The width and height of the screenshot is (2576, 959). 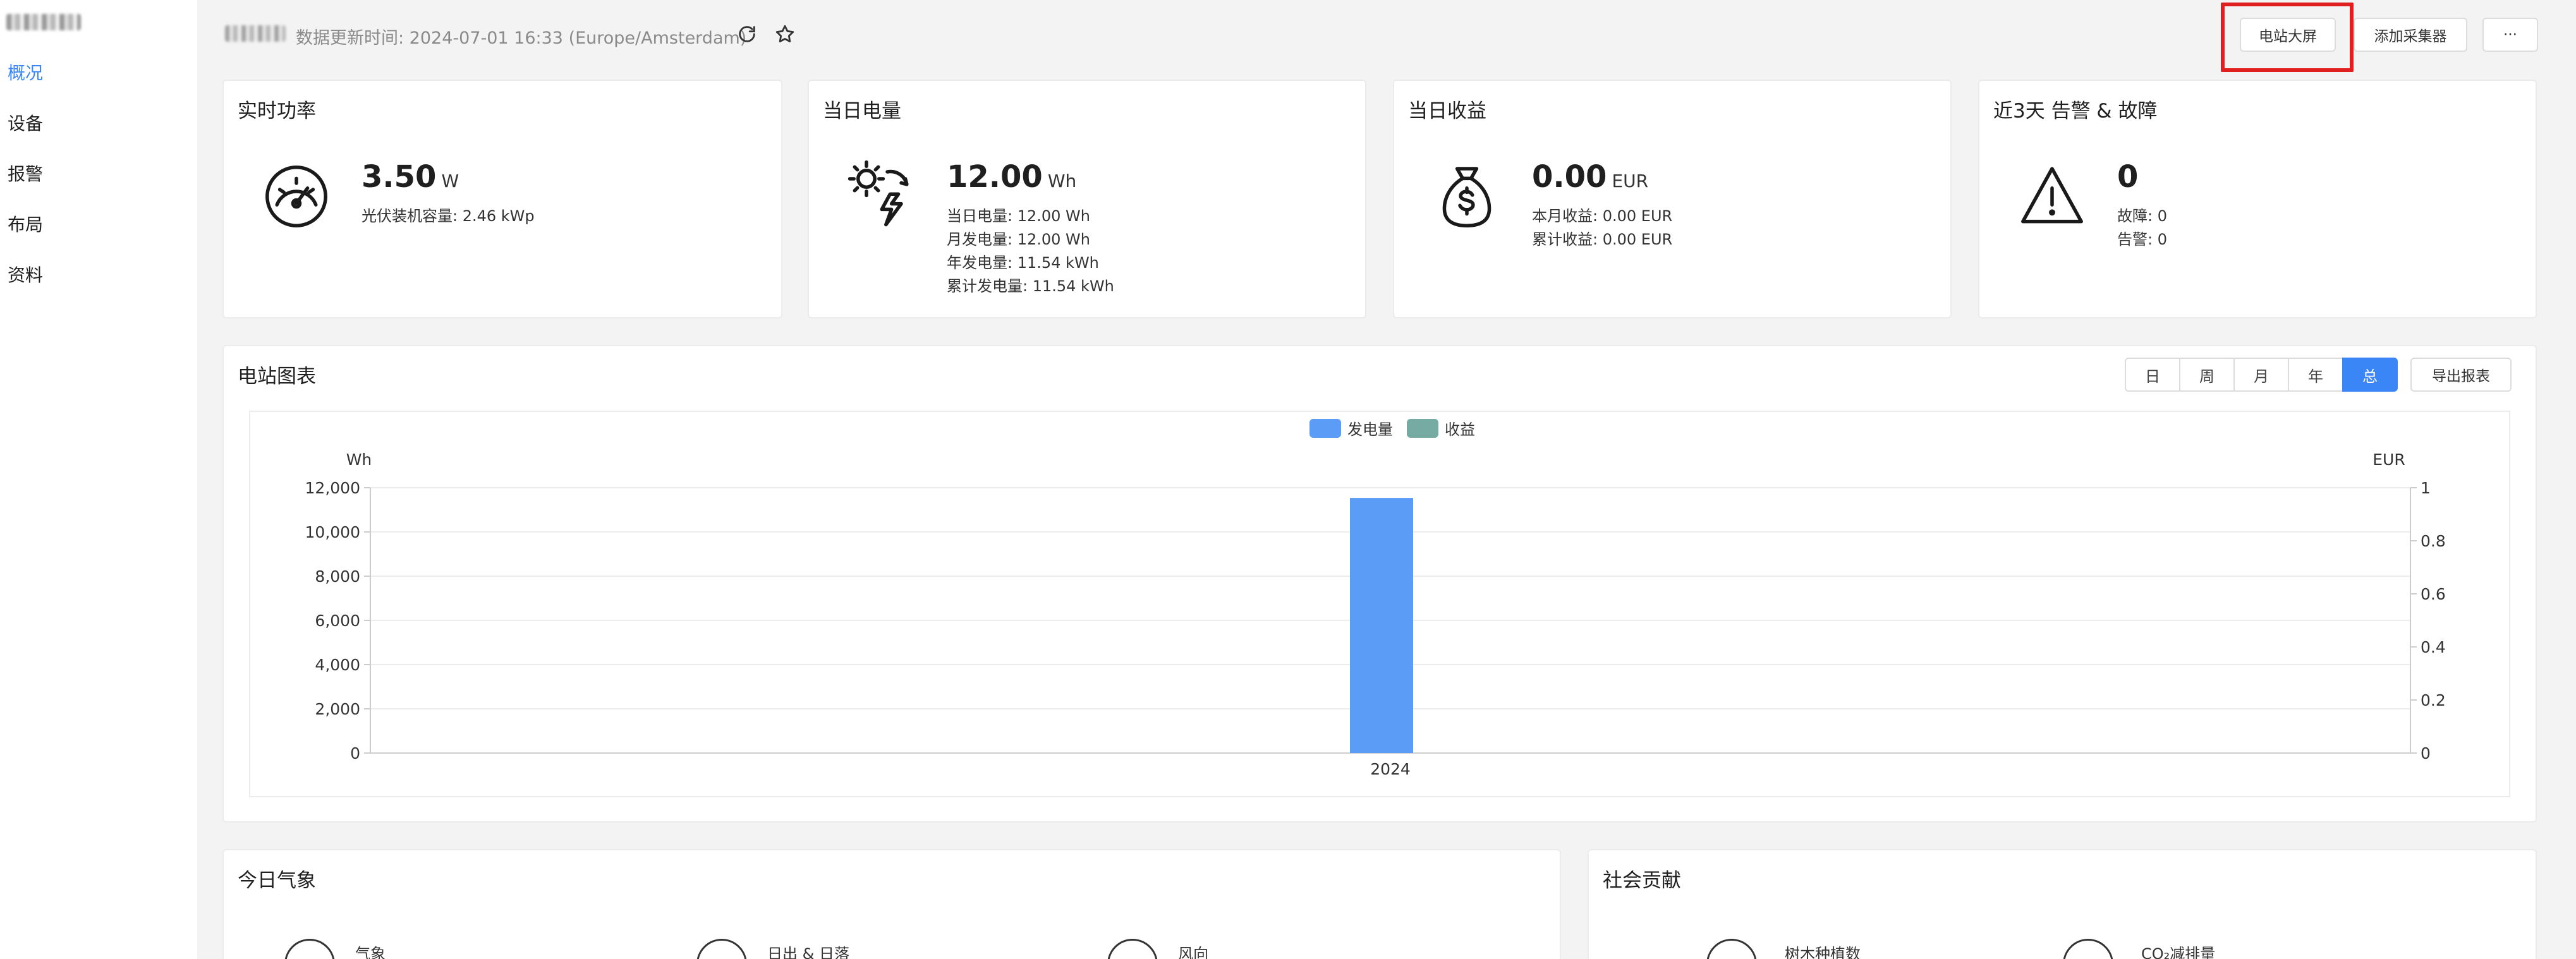 What do you see at coordinates (2207, 375) in the screenshot?
I see `tab-week: 周` at bounding box center [2207, 375].